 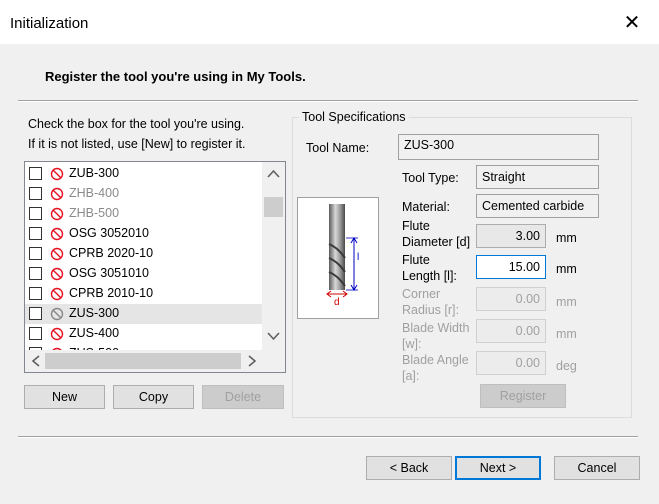 I want to click on diagram-label-l: l, so click(x=358, y=257).